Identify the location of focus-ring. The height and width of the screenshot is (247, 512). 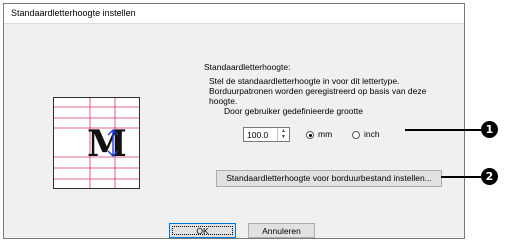
(202, 230).